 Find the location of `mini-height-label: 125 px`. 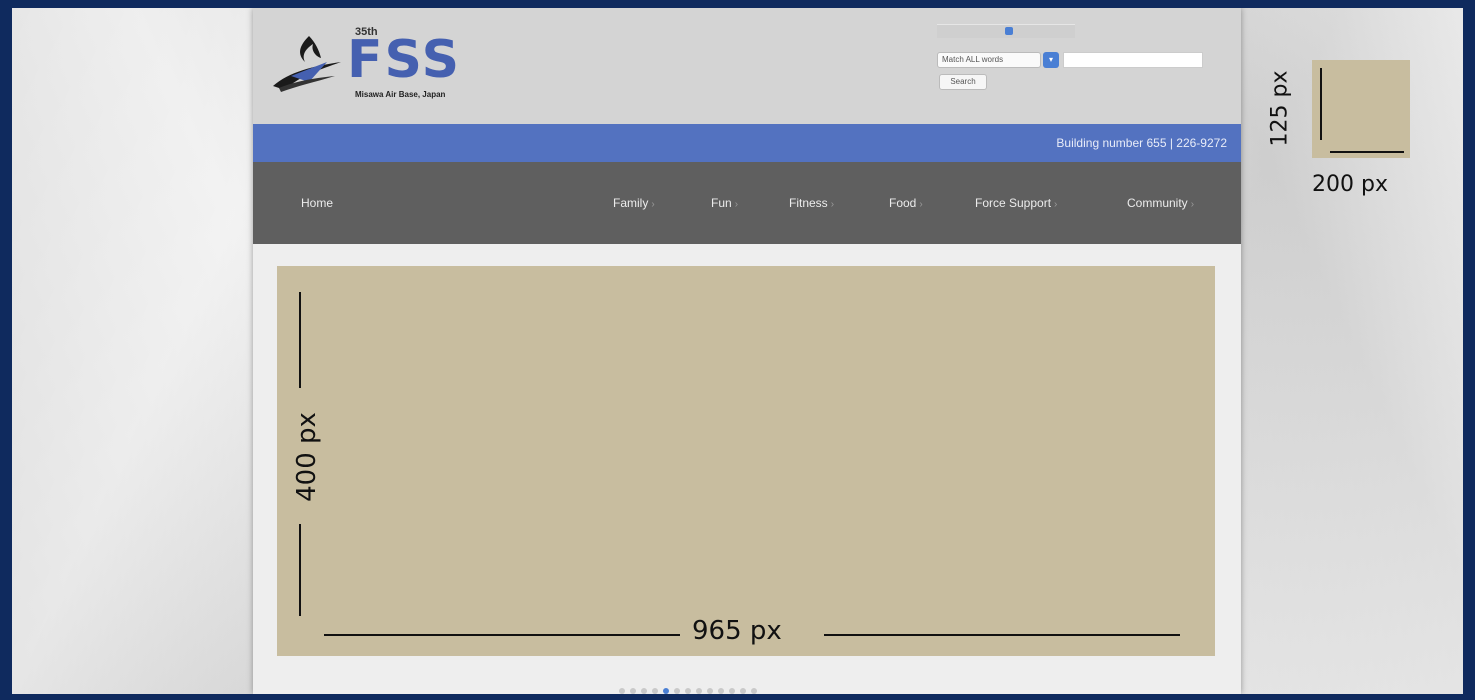

mini-height-label: 125 px is located at coordinates (1280, 108).